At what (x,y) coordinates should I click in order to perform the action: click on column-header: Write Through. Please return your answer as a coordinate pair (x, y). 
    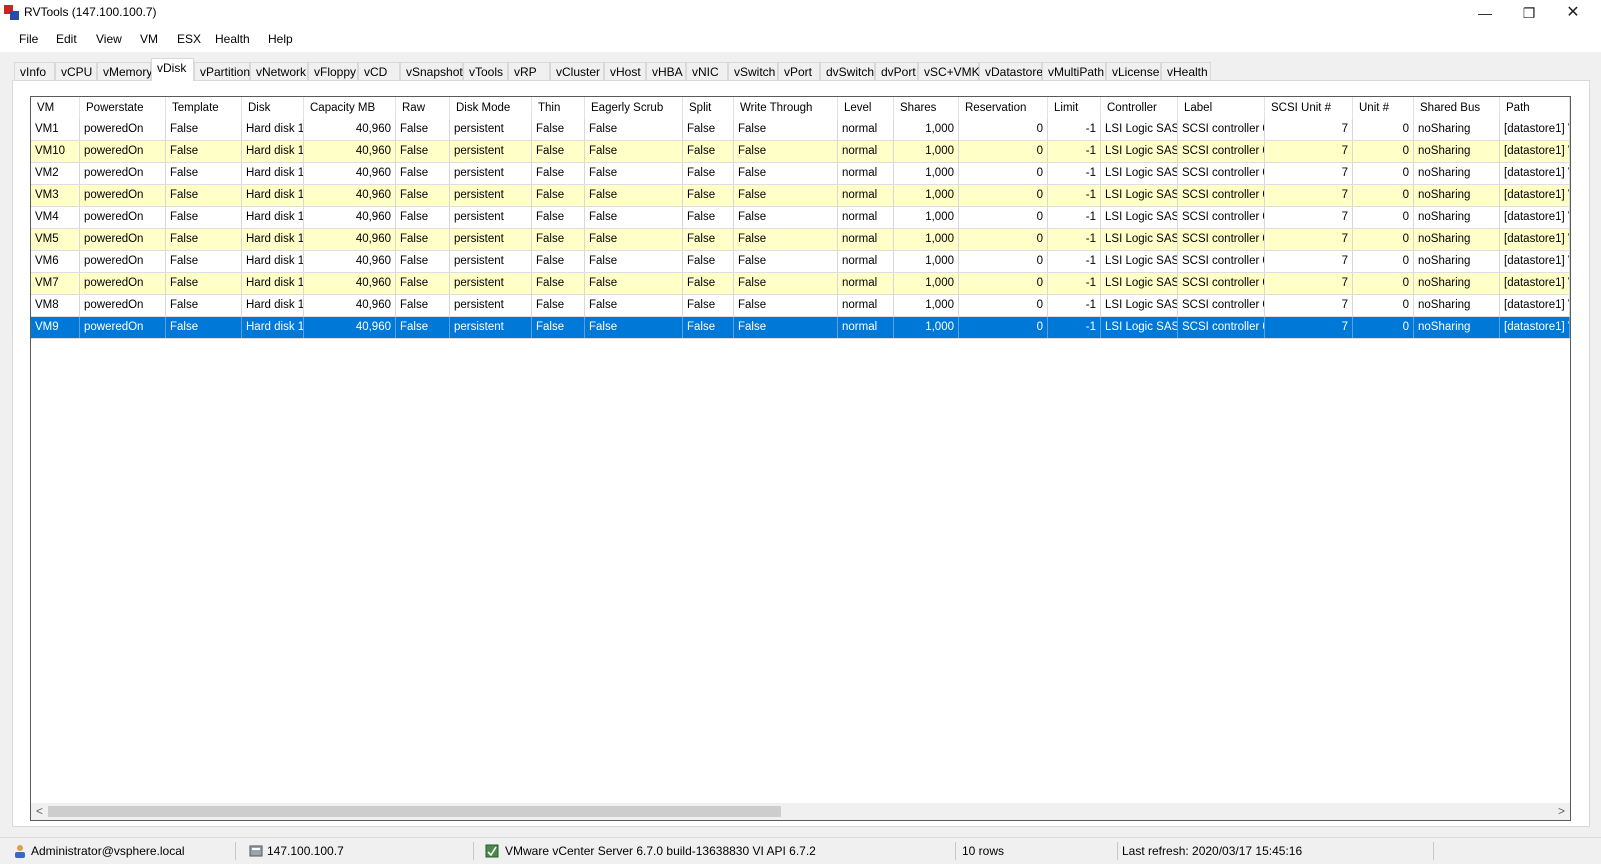
    Looking at the image, I should click on (786, 108).